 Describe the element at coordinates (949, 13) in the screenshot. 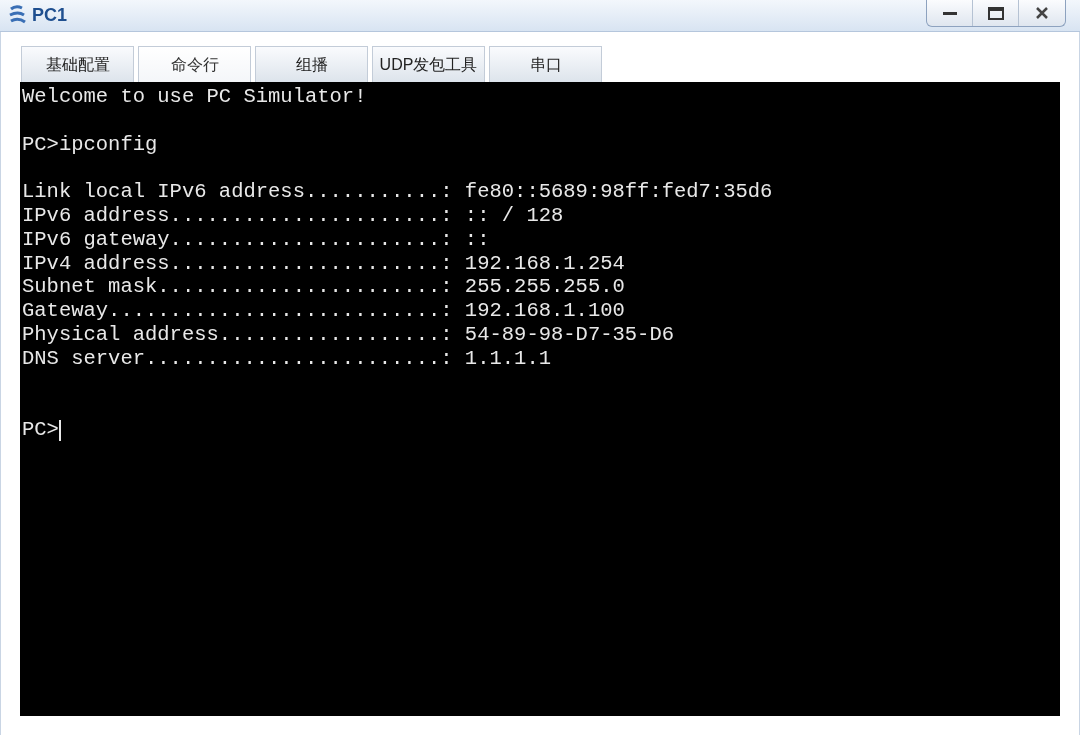

I see `minimize-icon` at that location.